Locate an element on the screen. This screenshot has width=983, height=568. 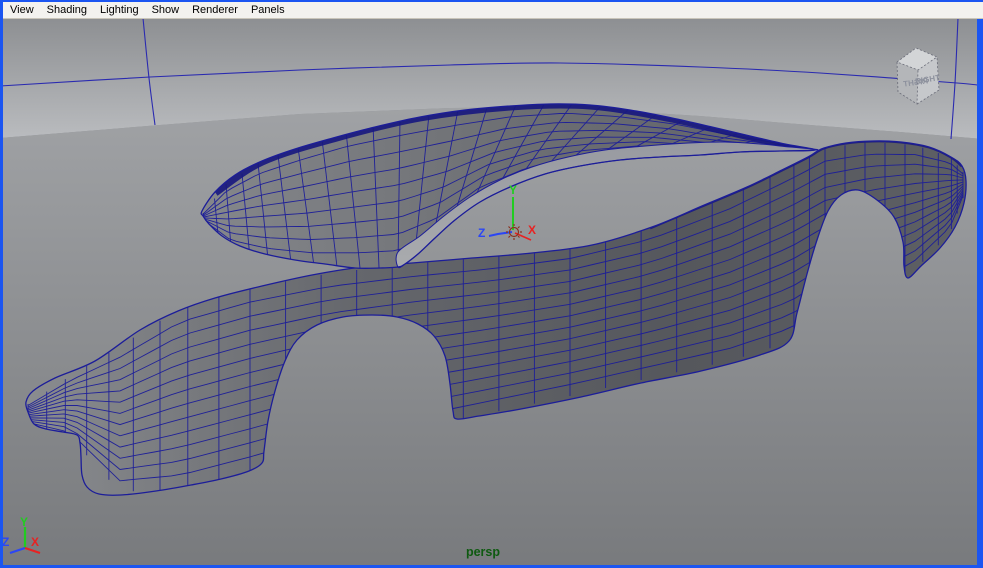
corner-y-label: Y is located at coordinates (24, 522).